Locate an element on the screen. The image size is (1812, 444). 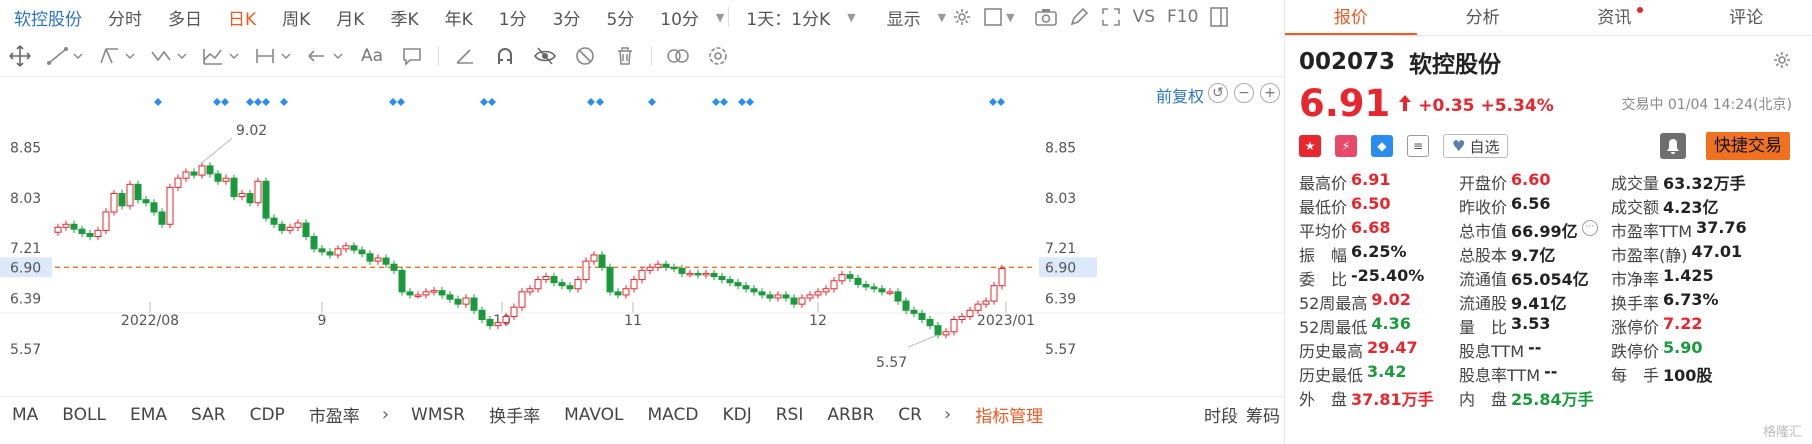
fib-tool-icon is located at coordinates (222, 56).